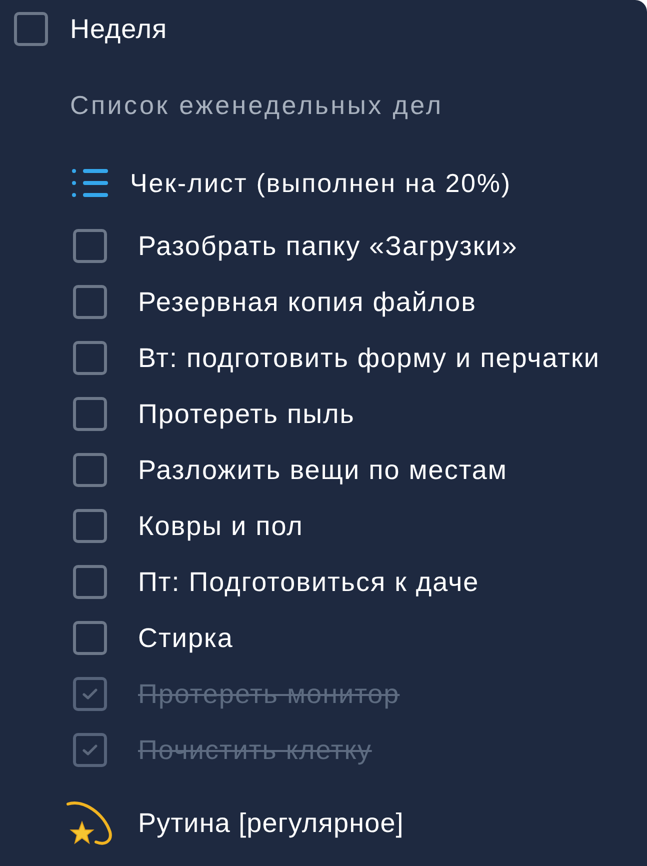  What do you see at coordinates (186, 638) in the screenshot?
I see `checklist-item-text: Стирка` at bounding box center [186, 638].